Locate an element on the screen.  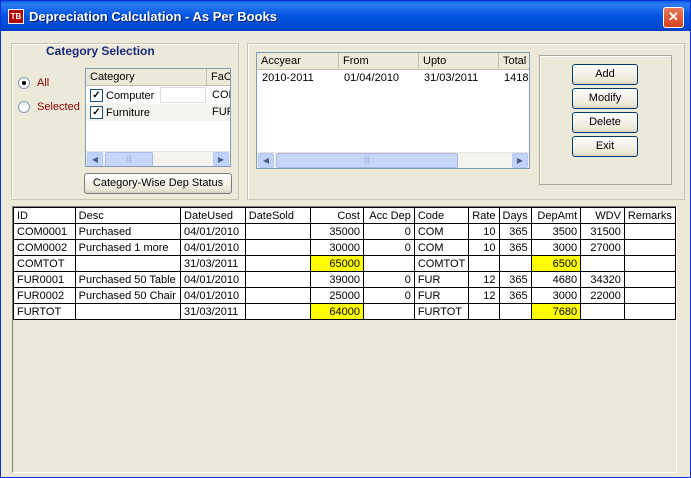
col-header-datesold: DateSold is located at coordinates (277, 215).